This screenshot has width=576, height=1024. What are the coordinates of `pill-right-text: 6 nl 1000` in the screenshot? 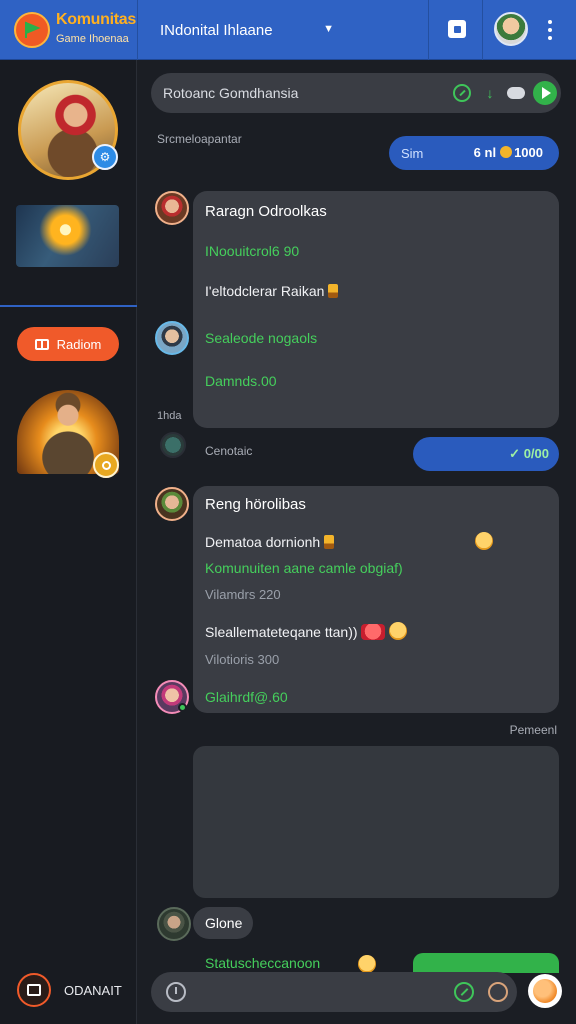 It's located at (508, 152).